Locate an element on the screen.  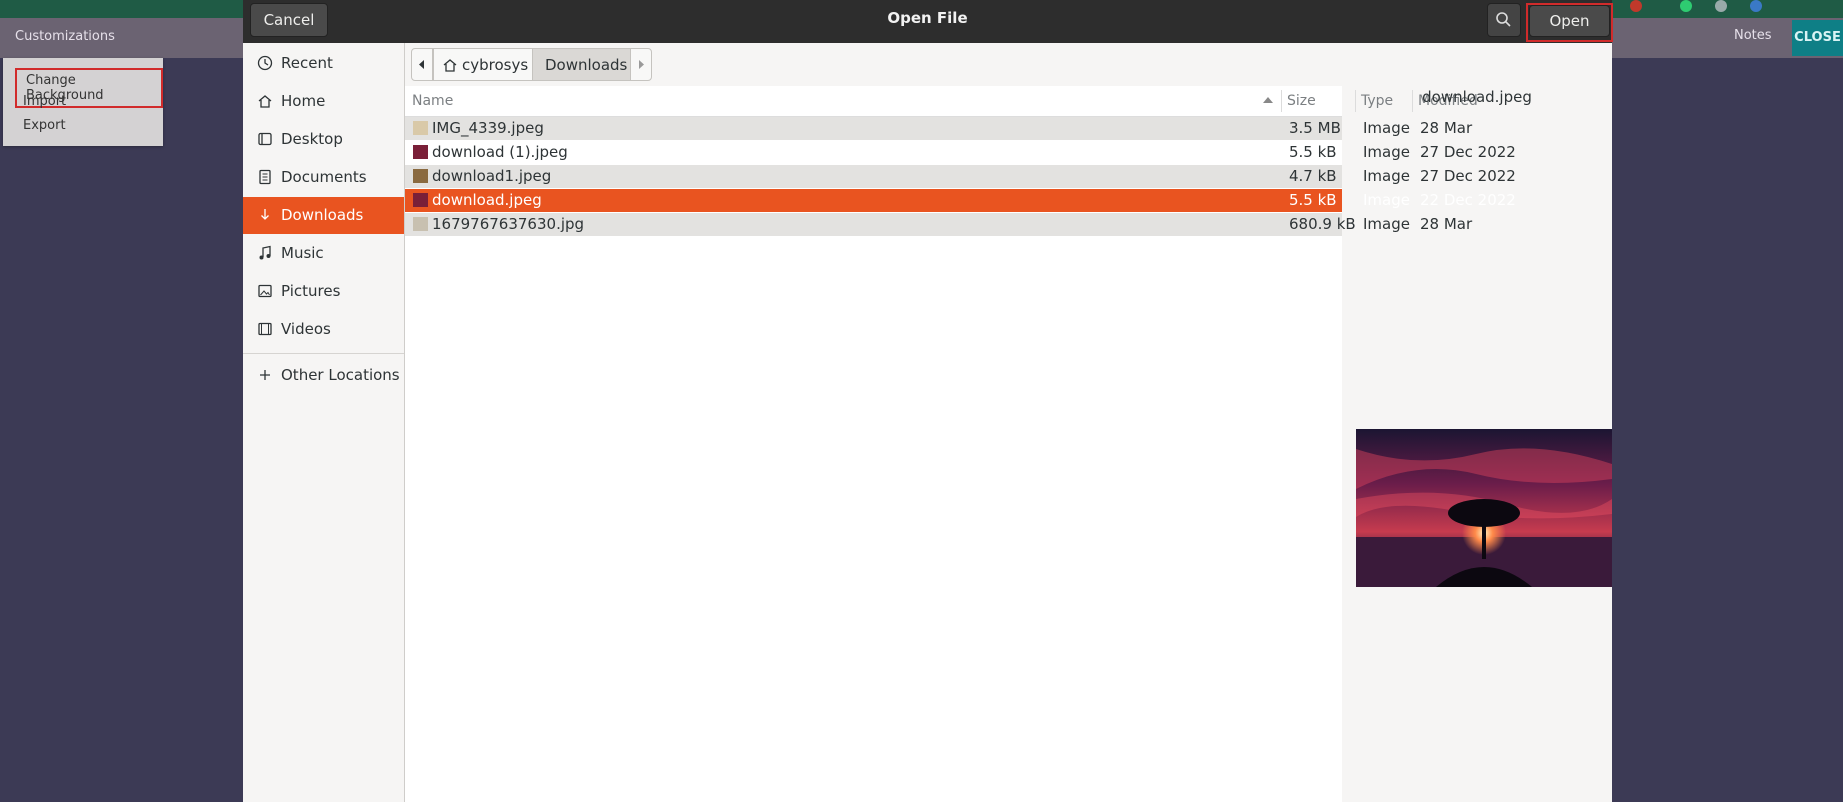
sort-ascending-icon is located at coordinates (1268, 100).